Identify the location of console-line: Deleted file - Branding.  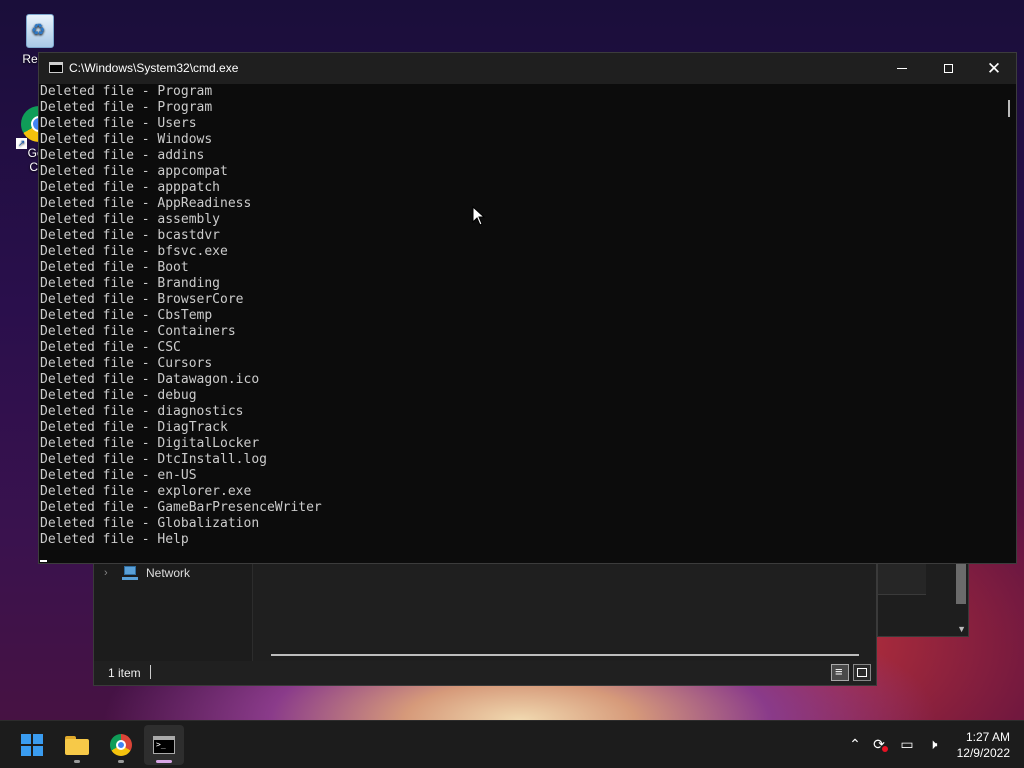
(130, 283).